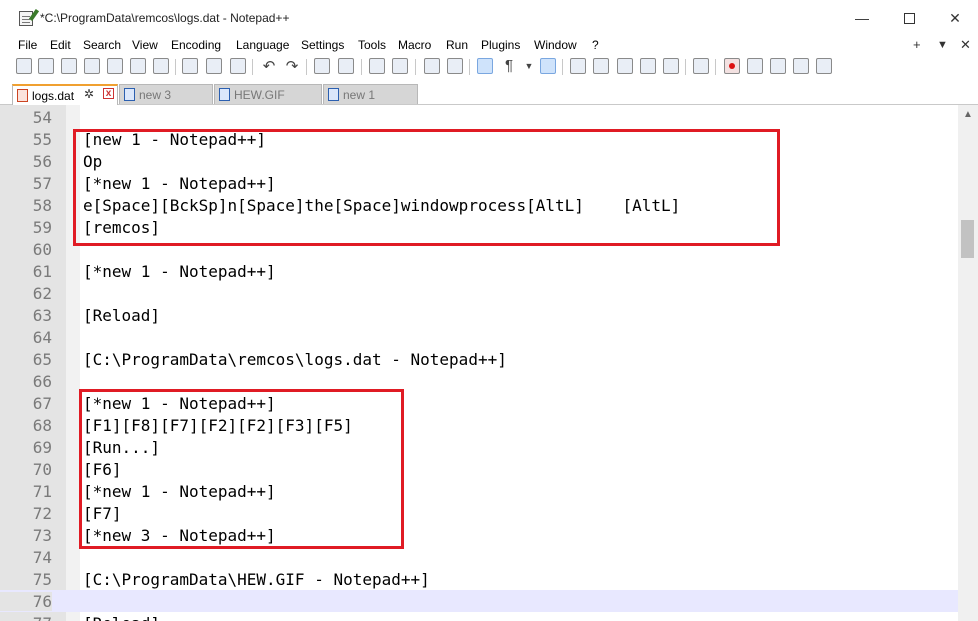 The image size is (978, 621). What do you see at coordinates (909, 18) in the screenshot?
I see `maximize-button` at bounding box center [909, 18].